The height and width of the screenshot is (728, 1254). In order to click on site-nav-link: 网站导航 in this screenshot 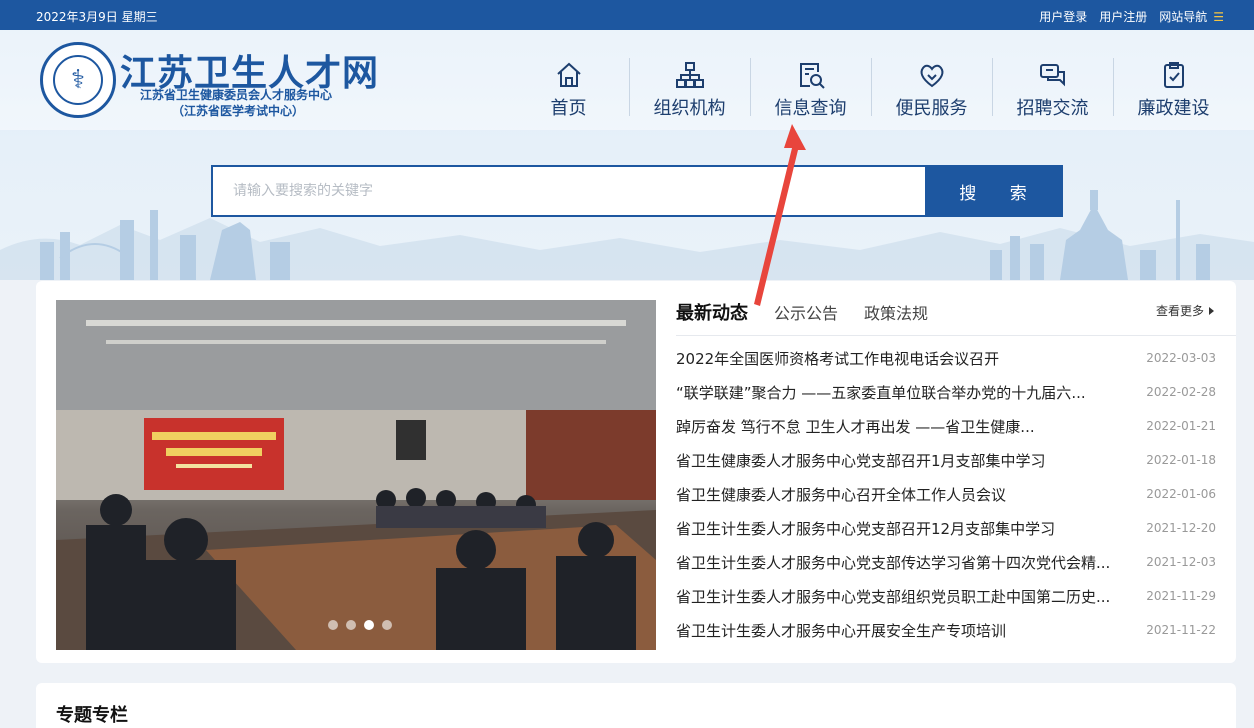, I will do `click(1183, 16)`.